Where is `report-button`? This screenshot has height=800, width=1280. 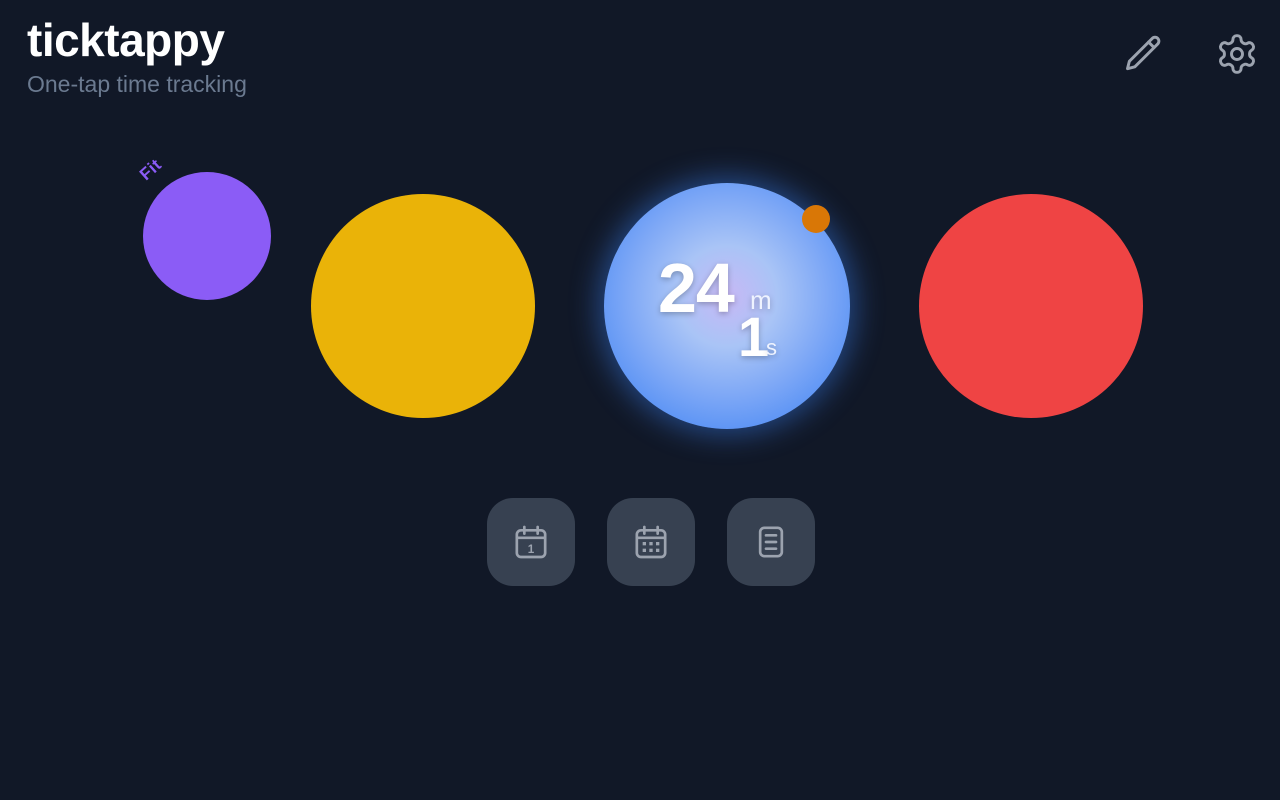 report-button is located at coordinates (771, 542).